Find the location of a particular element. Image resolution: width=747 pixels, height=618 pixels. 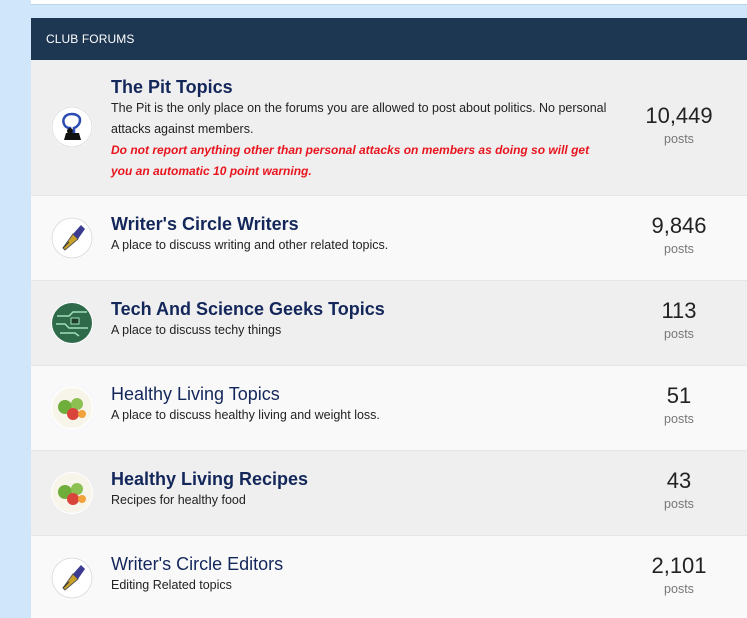

forum-stats: 10,449 posts is located at coordinates (679, 126).